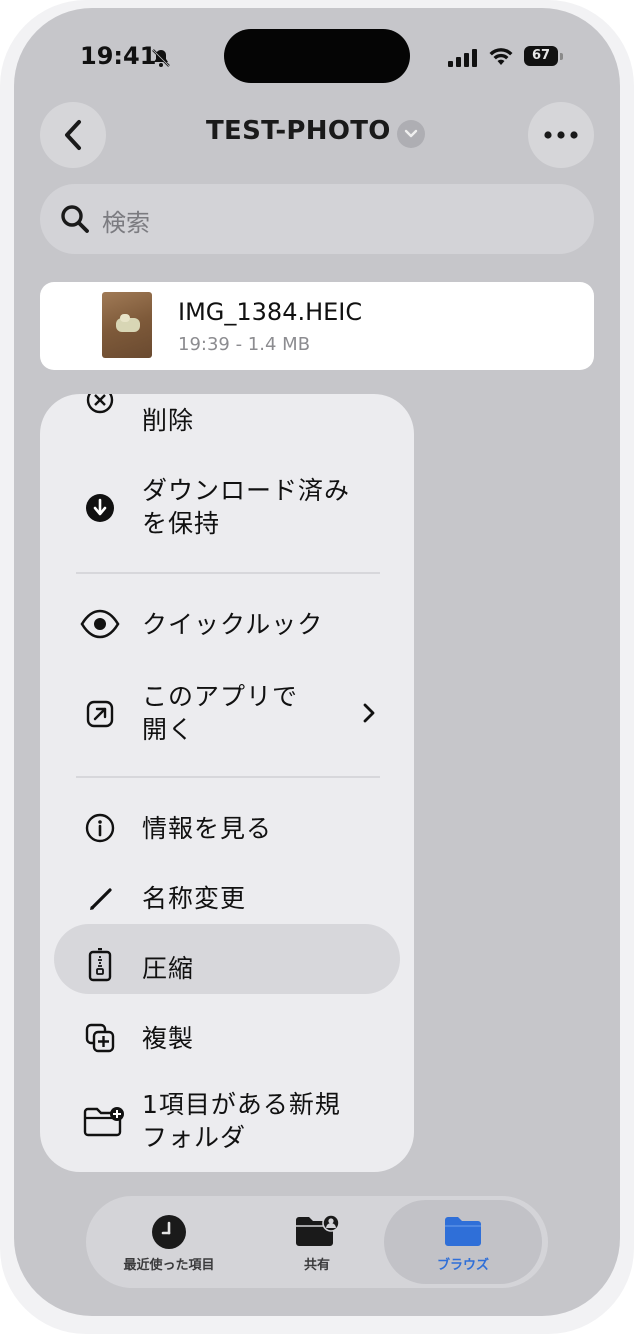  I want to click on file-thumbnail, so click(127, 325).